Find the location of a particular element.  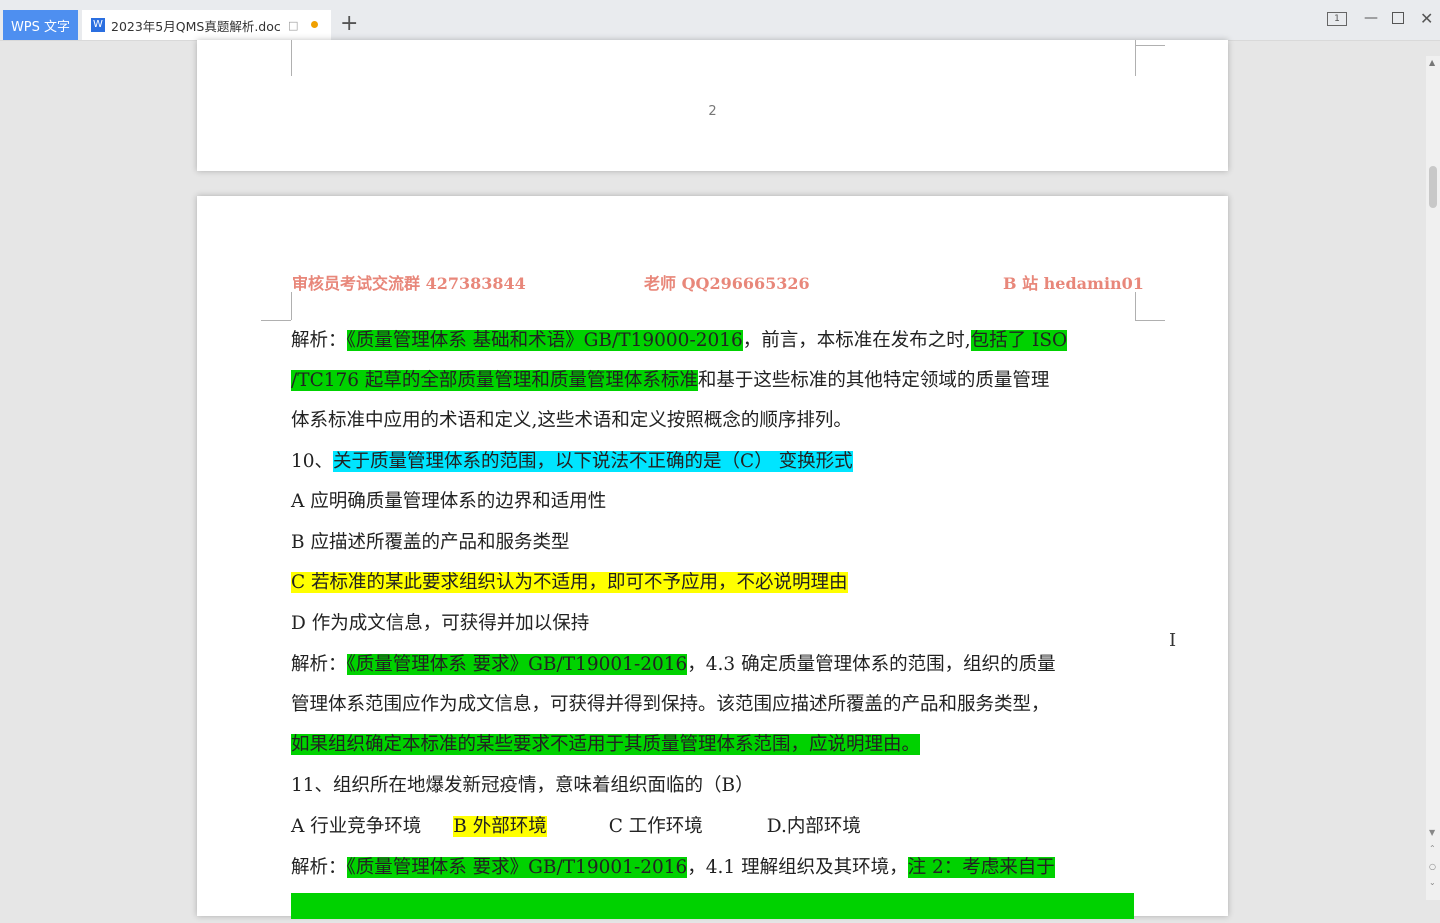

header-left: 审核员考试交流群 427383844 is located at coordinates (409, 283).